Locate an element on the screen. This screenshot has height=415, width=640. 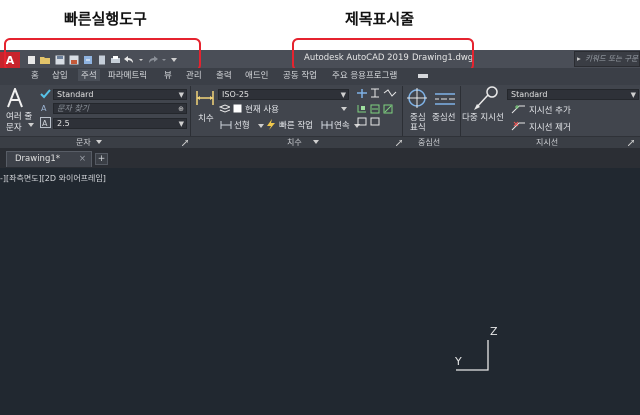
tab-parametric: 파라메트릭 is located at coordinates (127, 75).